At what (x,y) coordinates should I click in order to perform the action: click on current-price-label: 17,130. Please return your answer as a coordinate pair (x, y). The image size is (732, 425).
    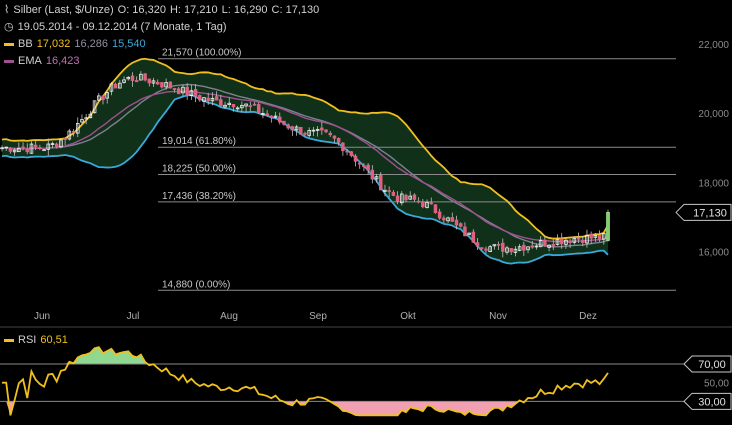
    Looking at the image, I should click on (710, 213).